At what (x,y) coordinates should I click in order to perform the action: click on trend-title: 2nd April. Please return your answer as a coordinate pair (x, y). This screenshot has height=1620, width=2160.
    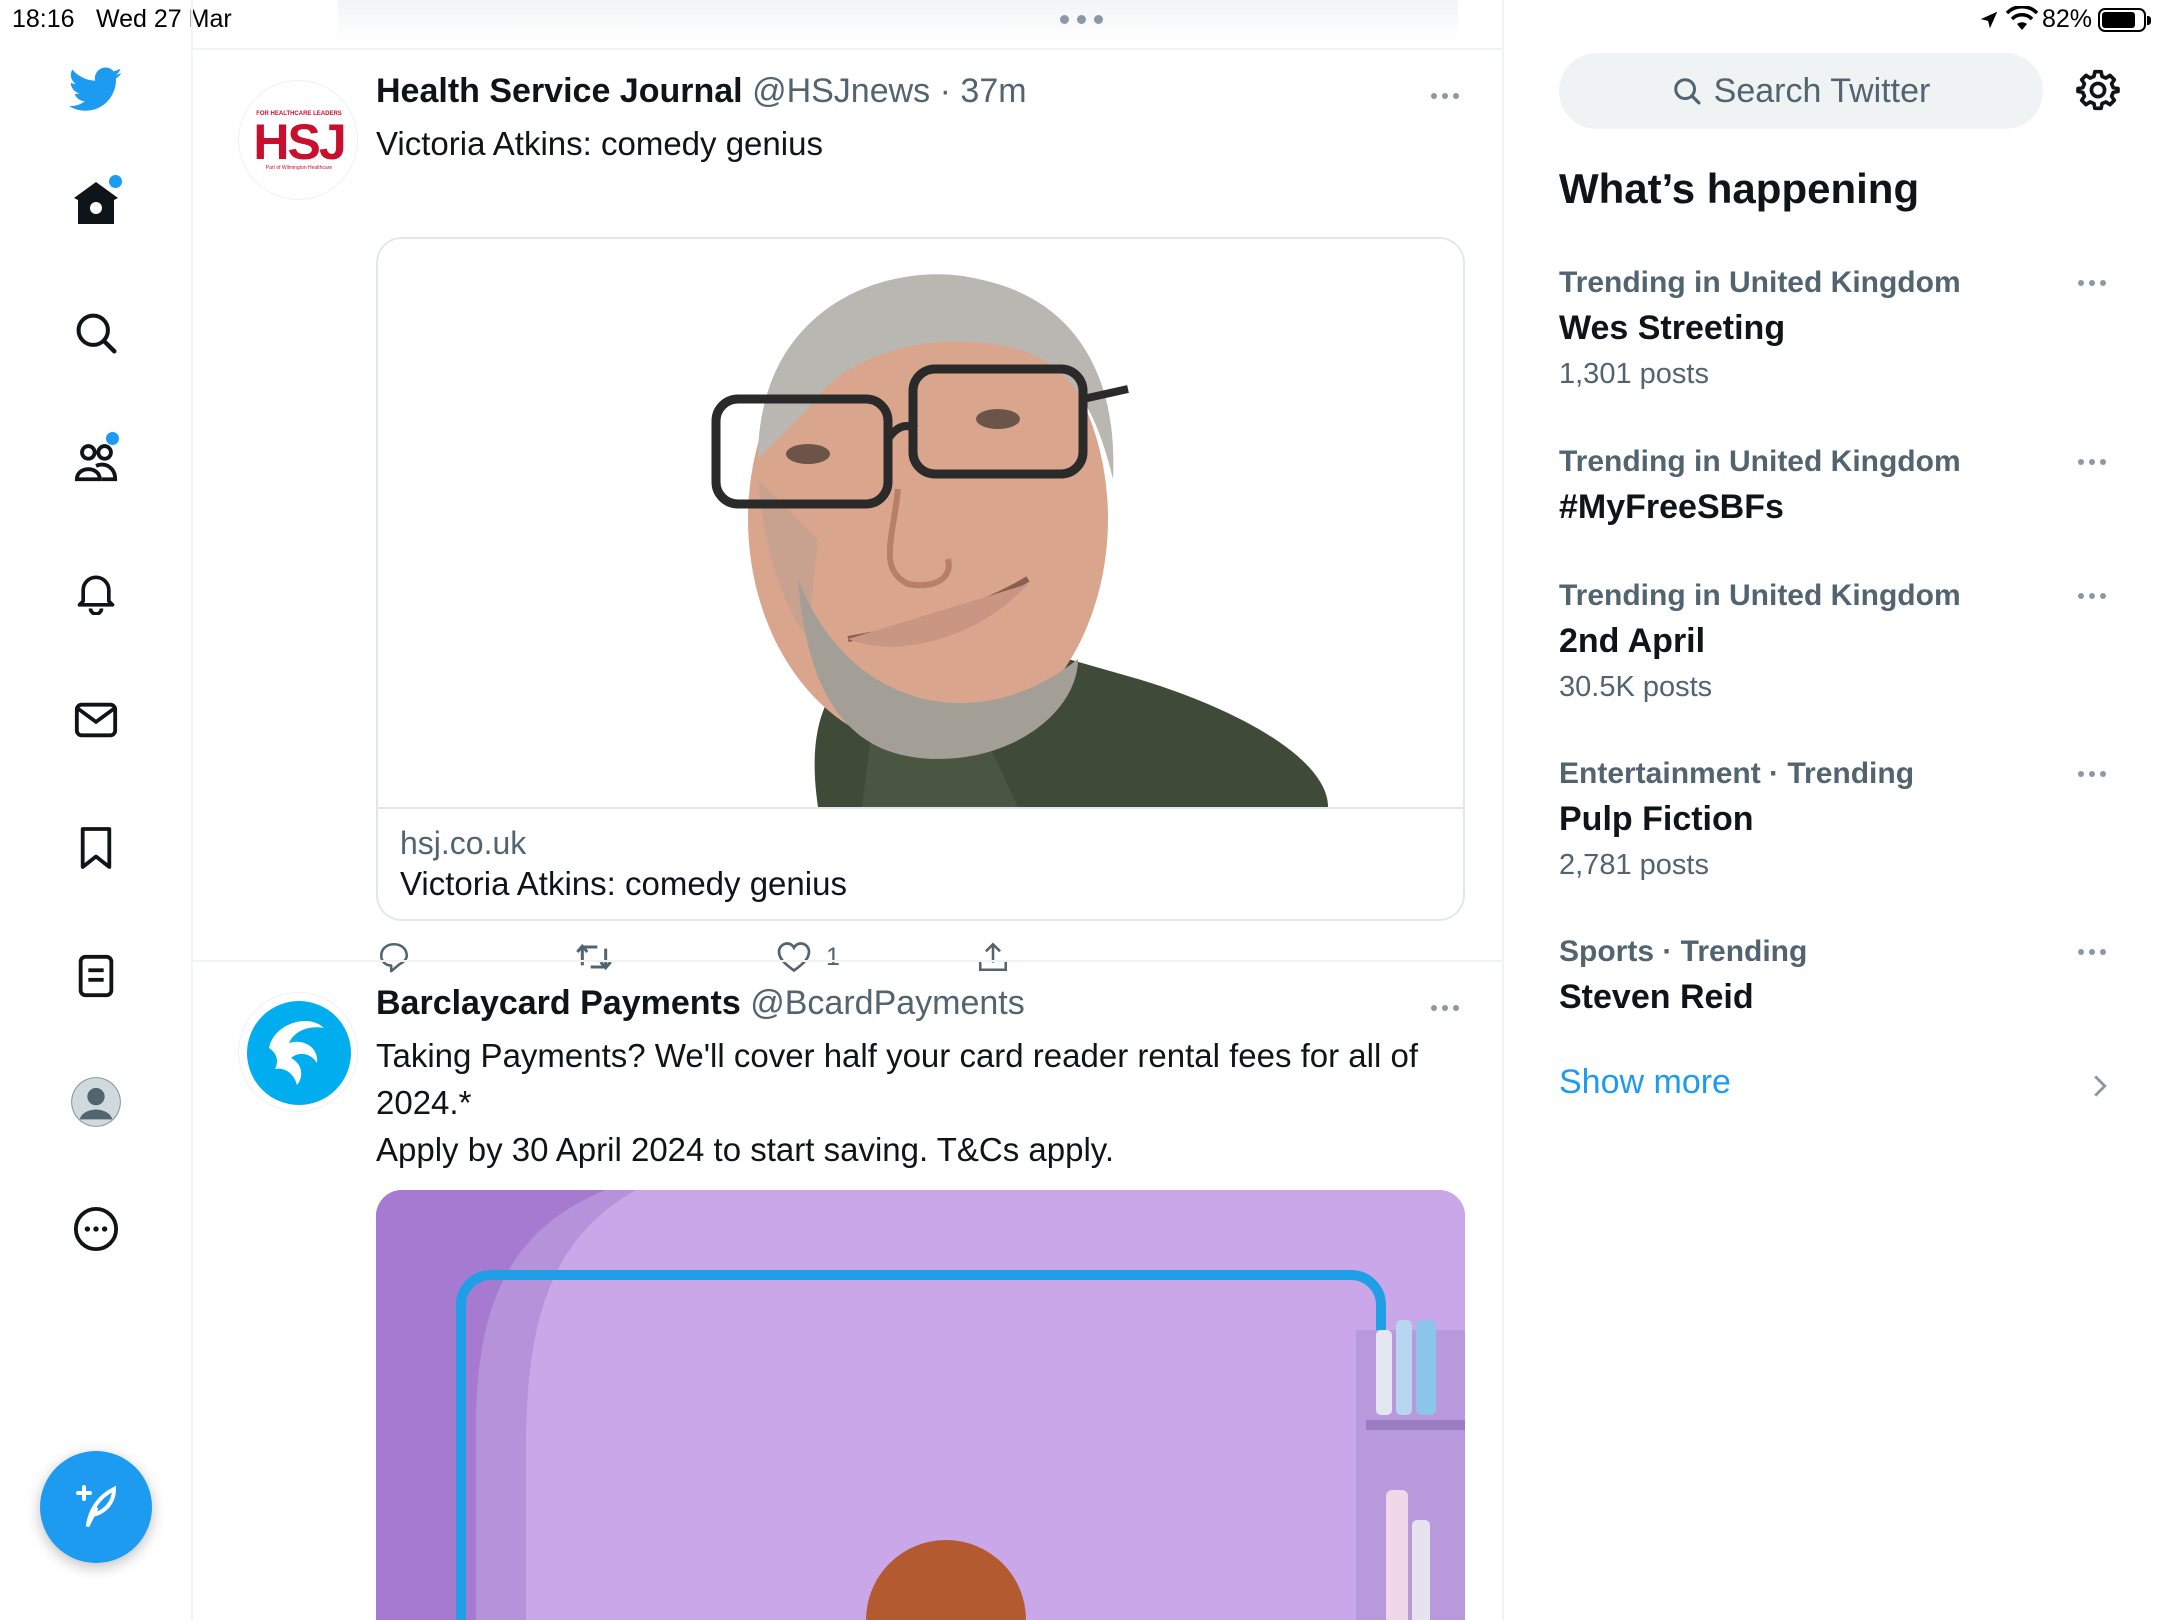
    Looking at the image, I should click on (1632, 641).